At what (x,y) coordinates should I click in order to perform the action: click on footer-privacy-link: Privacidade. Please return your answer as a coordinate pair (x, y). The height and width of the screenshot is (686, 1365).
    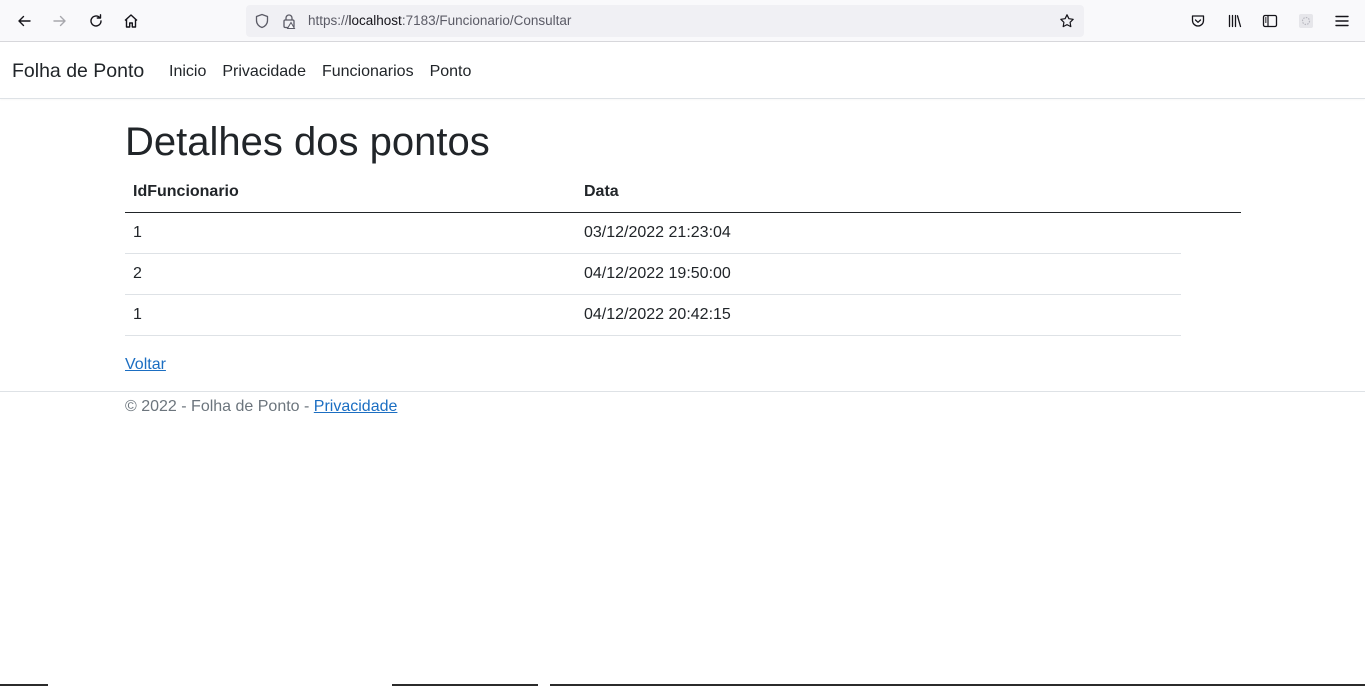
    Looking at the image, I should click on (356, 406).